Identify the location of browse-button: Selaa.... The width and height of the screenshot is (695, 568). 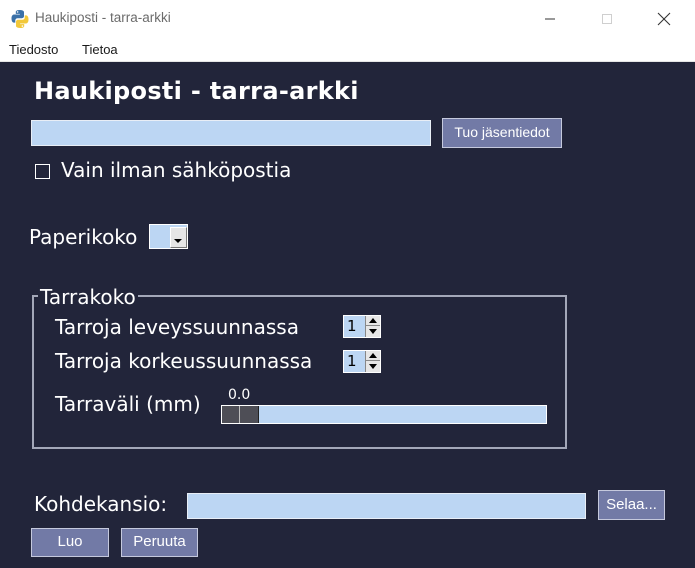
(631, 505).